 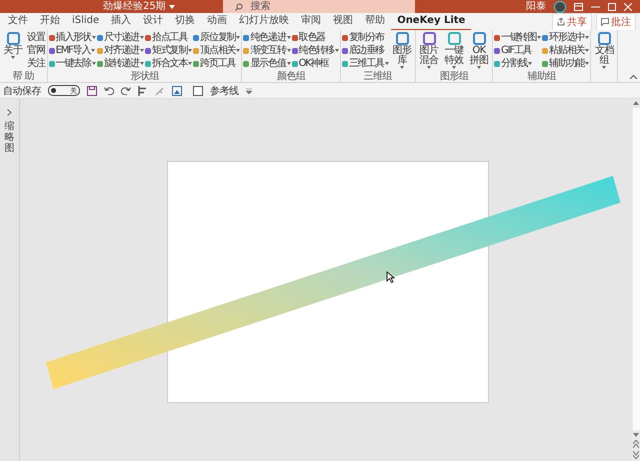 What do you see at coordinates (429, 50) in the screenshot?
I see `ribbon-large-button: 图片混合` at bounding box center [429, 50].